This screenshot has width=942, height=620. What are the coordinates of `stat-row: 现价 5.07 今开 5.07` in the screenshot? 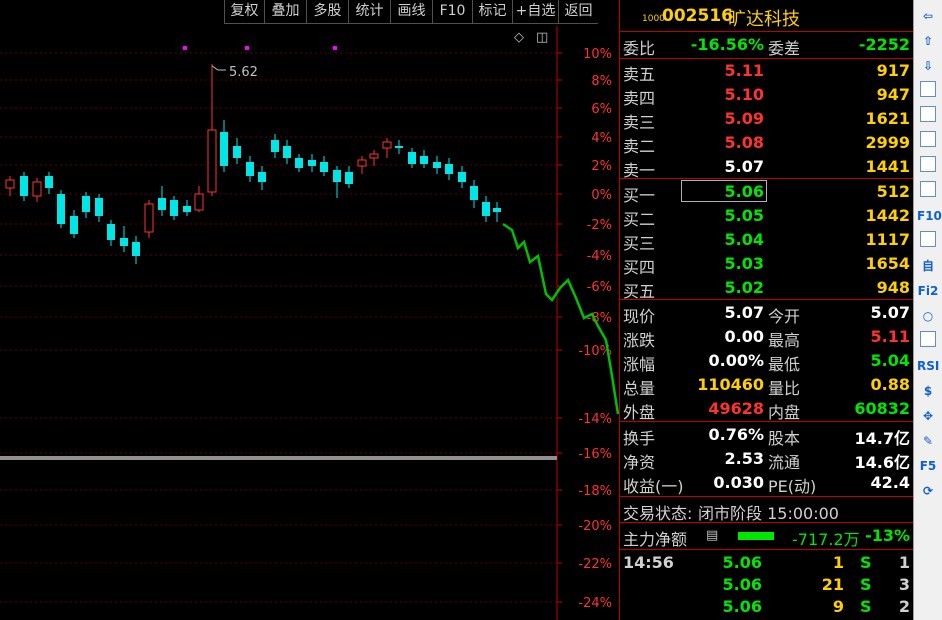 It's located at (767, 313).